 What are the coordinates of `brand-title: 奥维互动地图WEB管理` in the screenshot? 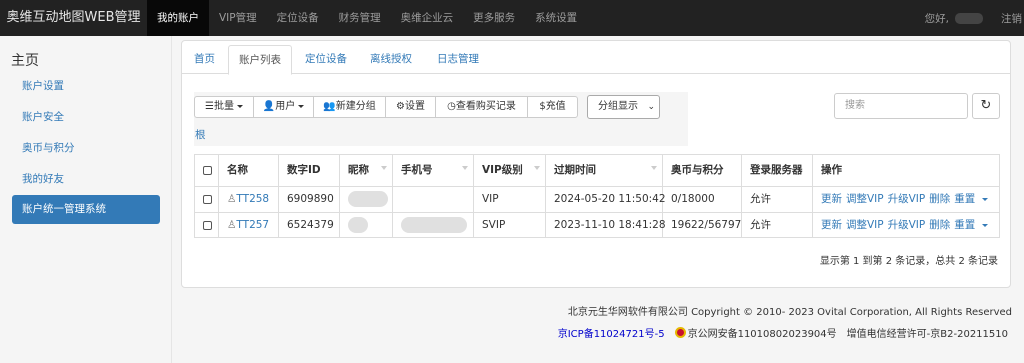 It's located at (73, 18).